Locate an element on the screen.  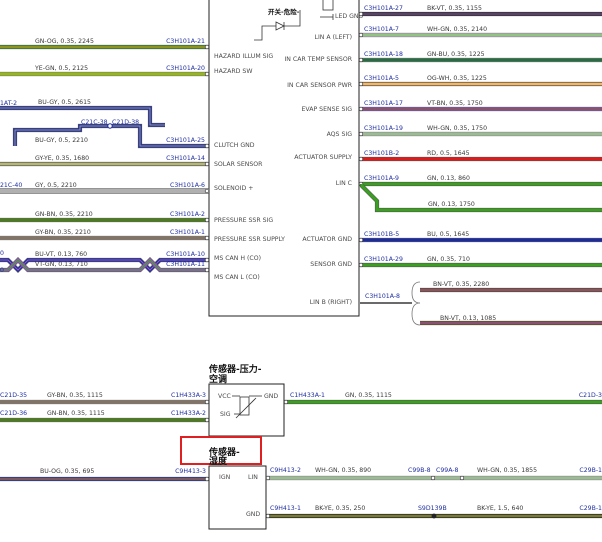
left-wire-label: VT-GN, 0.13, 710 is located at coordinates (61, 264).